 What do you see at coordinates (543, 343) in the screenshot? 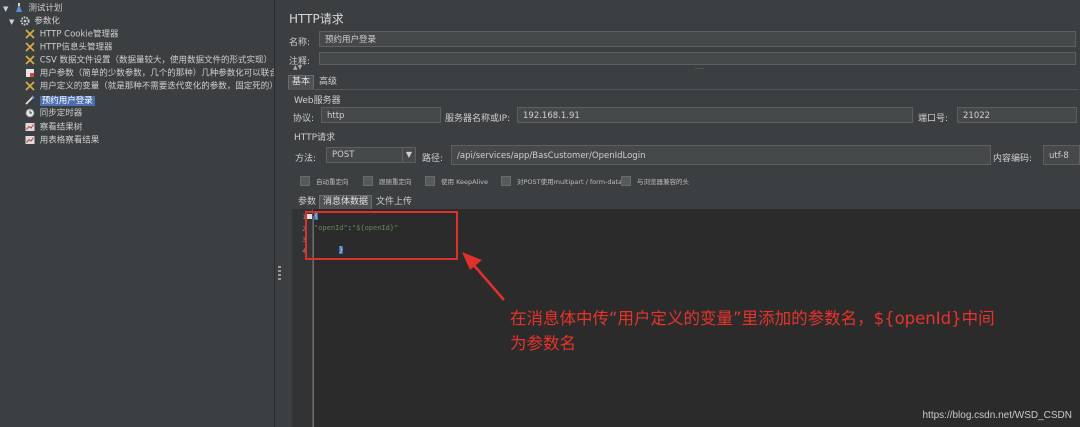
I see `annotation-line-2: 为参数名` at bounding box center [543, 343].